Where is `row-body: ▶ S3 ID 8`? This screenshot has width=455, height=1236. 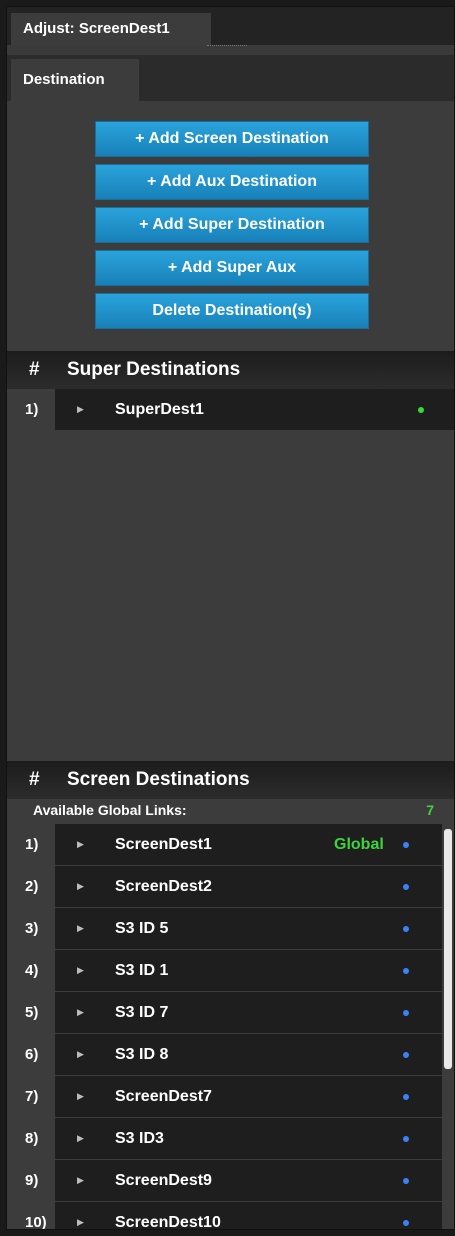 row-body: ▶ S3 ID 8 is located at coordinates (248, 1054).